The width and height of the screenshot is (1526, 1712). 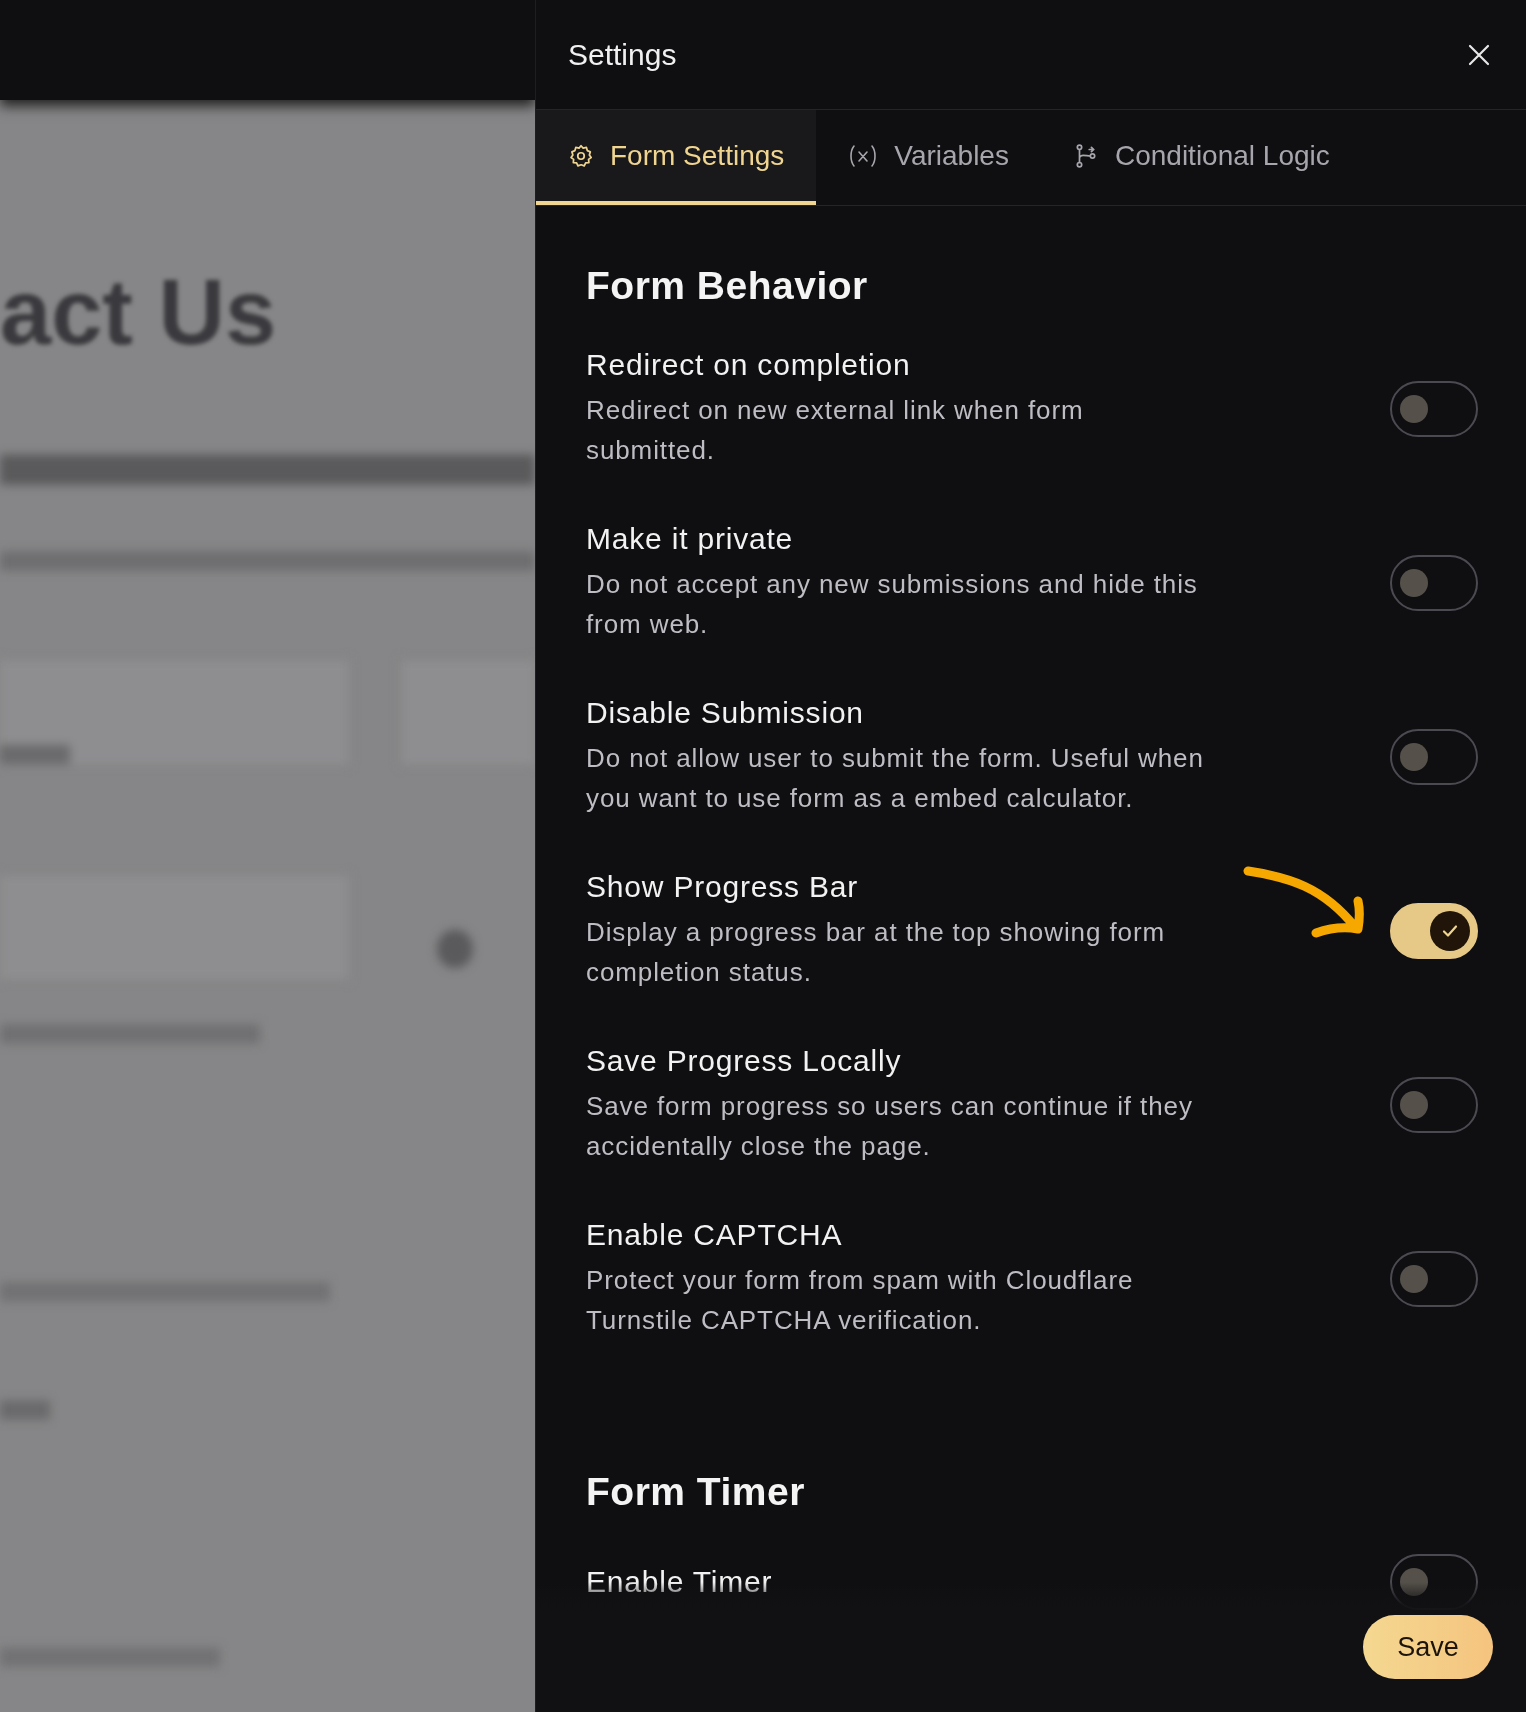 What do you see at coordinates (715, 1235) in the screenshot?
I see `setting-title: Enable CAPTCHA` at bounding box center [715, 1235].